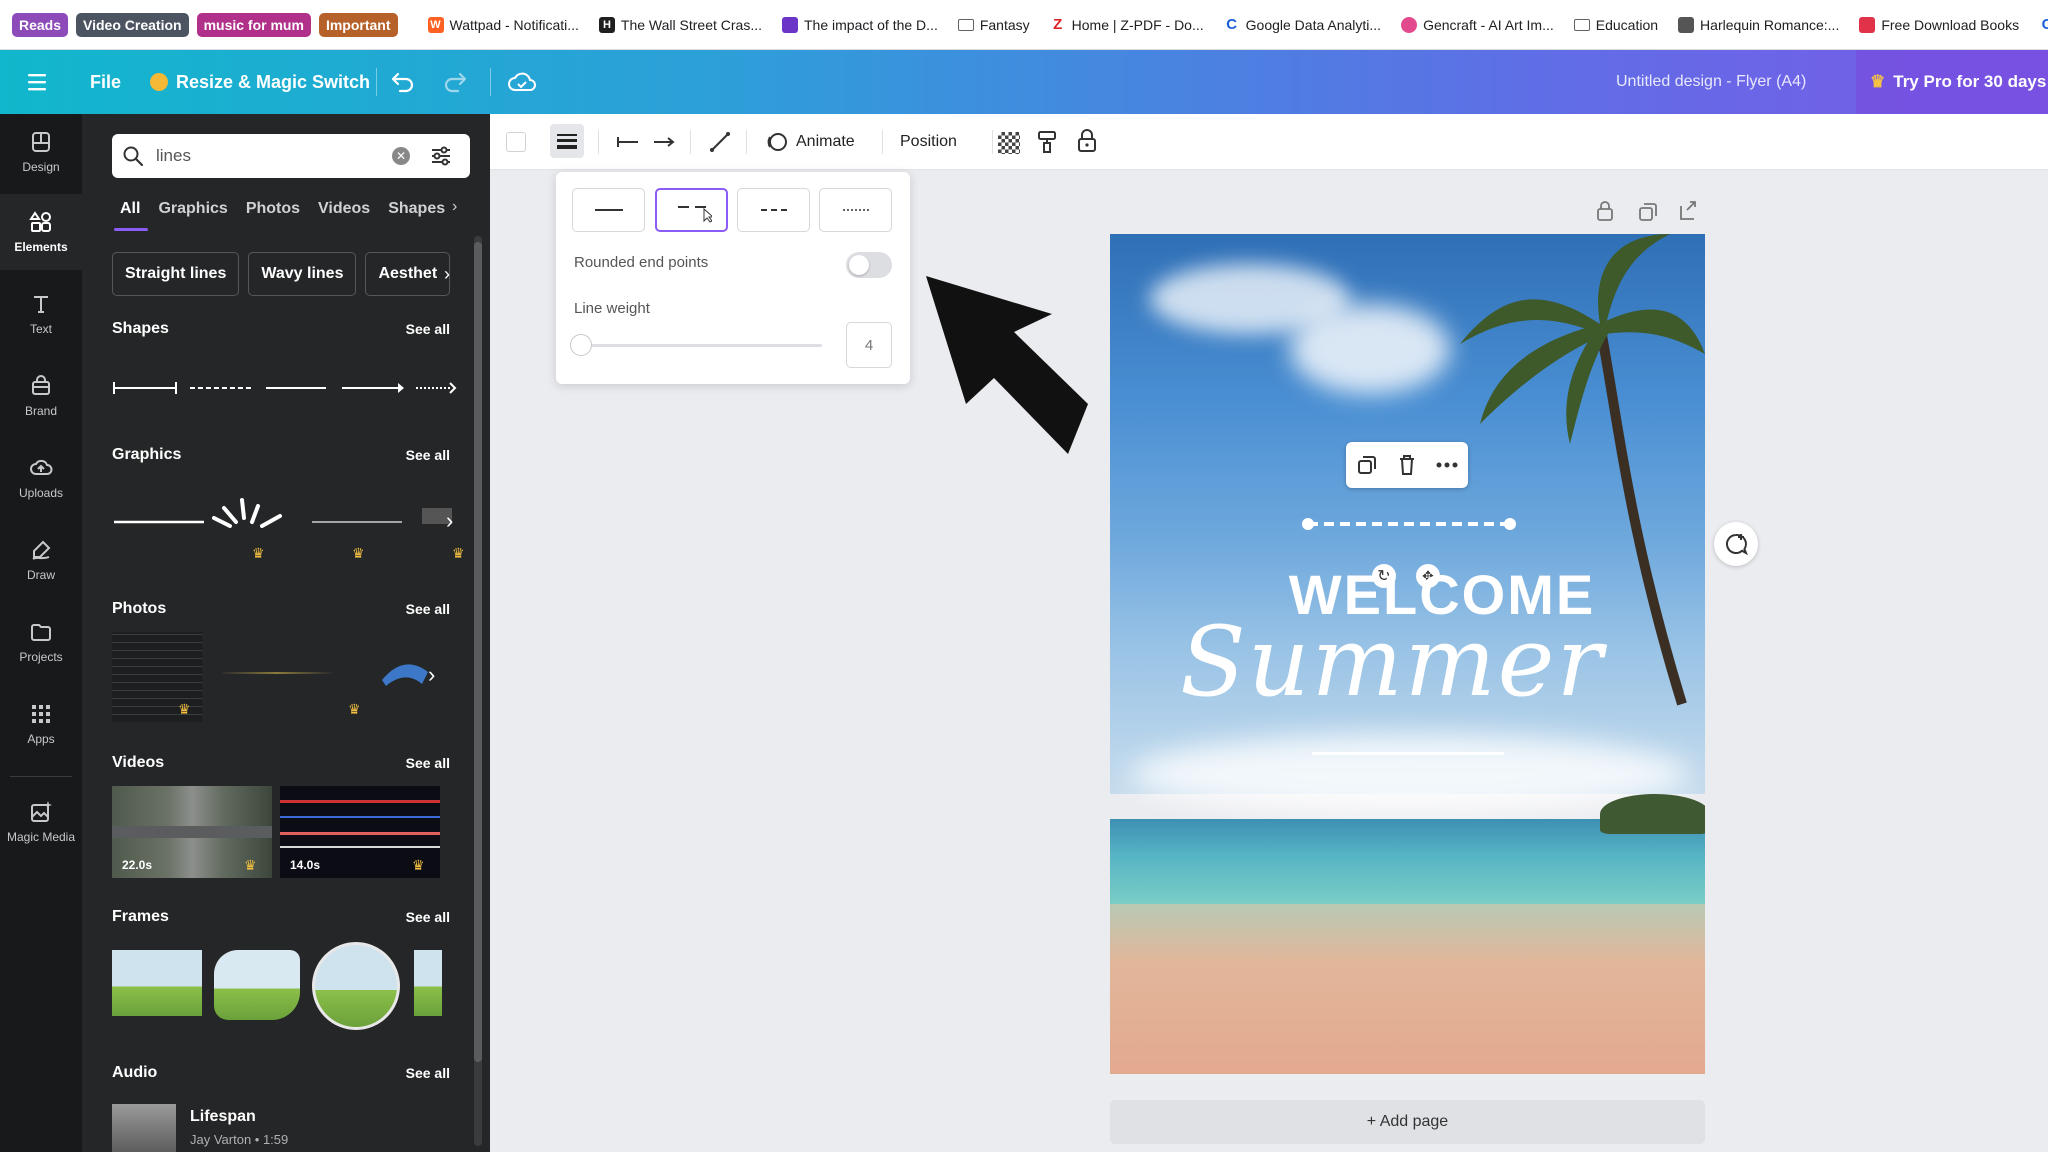  I want to click on line-style-solid, so click(608, 210).